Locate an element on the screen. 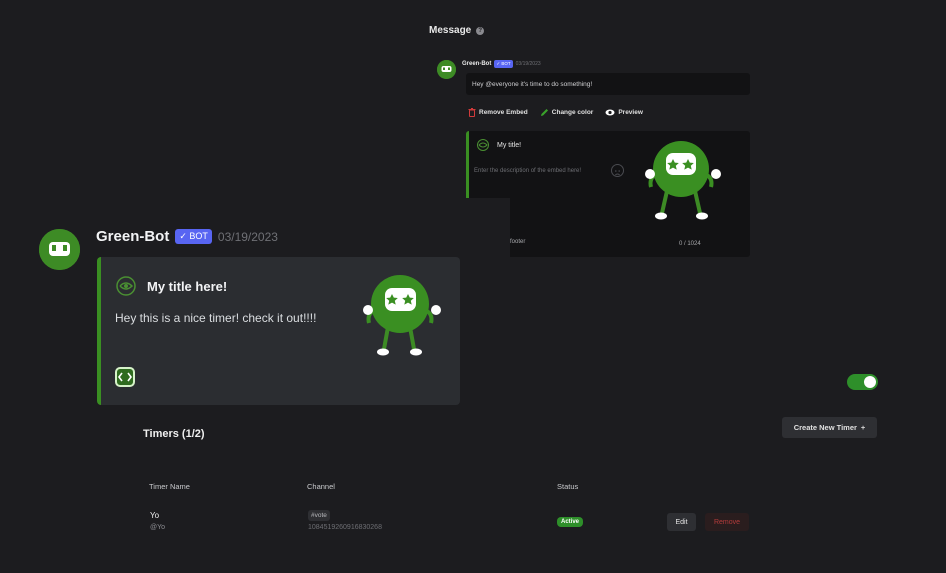  plus-icon: + is located at coordinates (863, 427).